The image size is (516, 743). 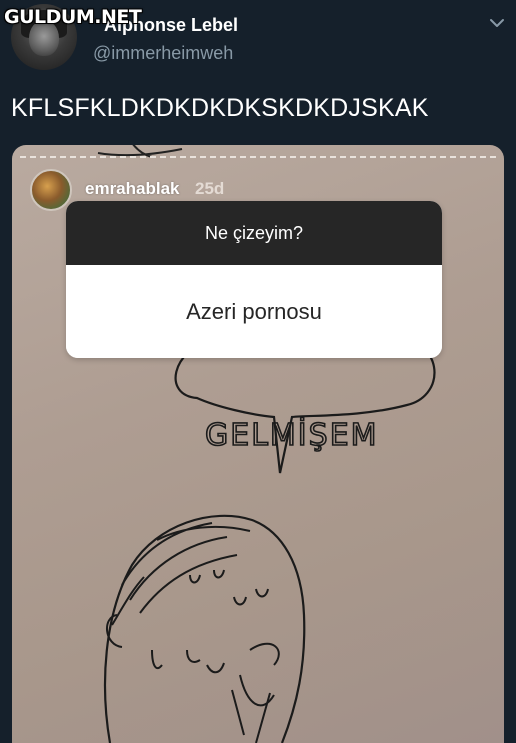 What do you see at coordinates (258, 157) in the screenshot?
I see `dashed-separator` at bounding box center [258, 157].